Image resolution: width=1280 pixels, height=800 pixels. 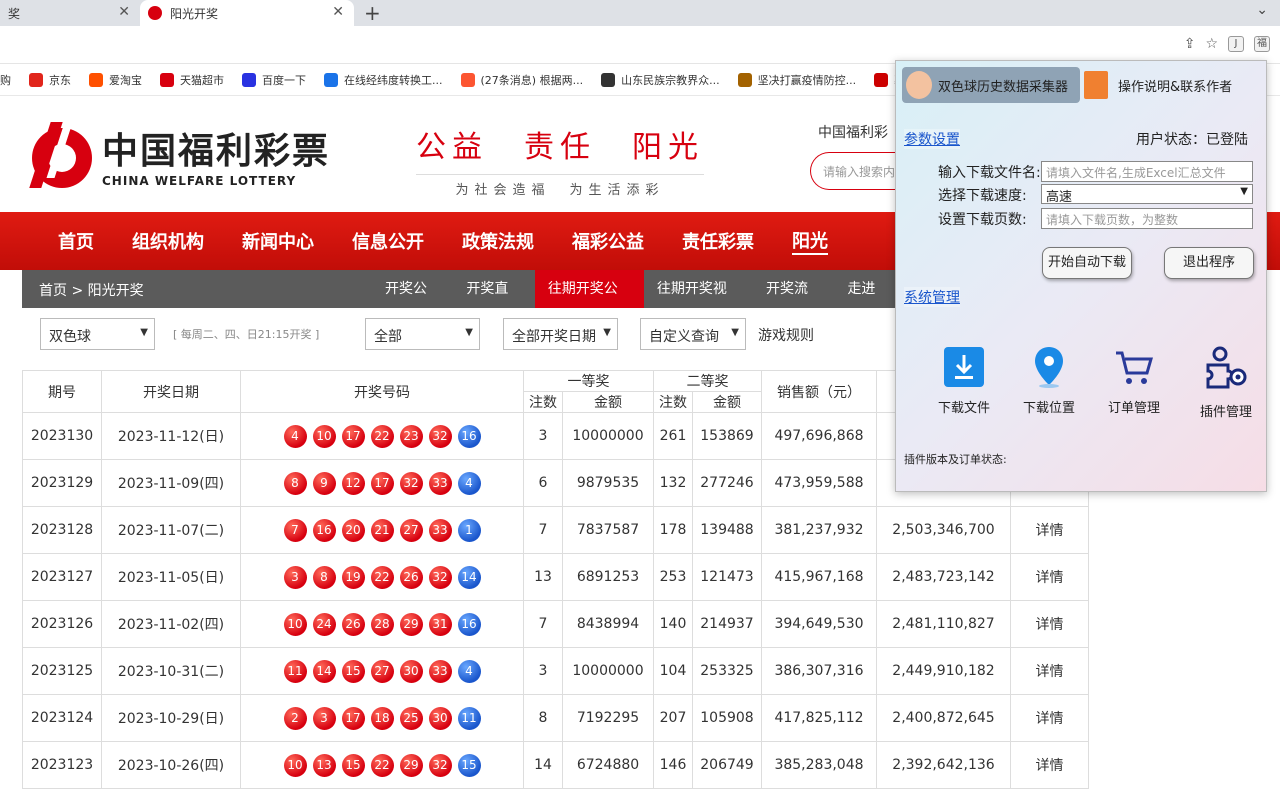 What do you see at coordinates (608, 241) in the screenshot?
I see `nav-item: 福彩公益` at bounding box center [608, 241].